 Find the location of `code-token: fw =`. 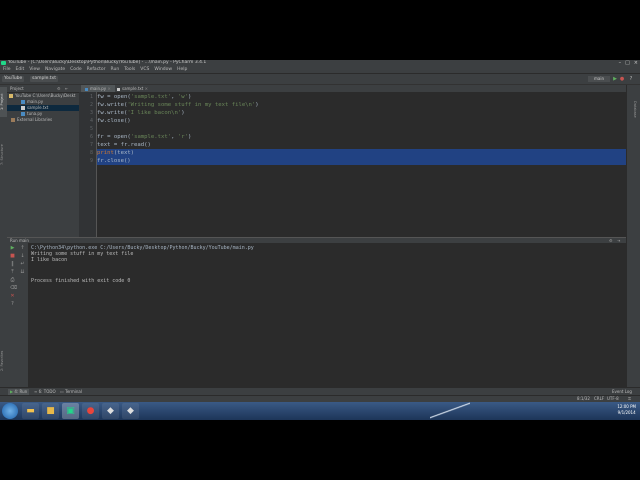

code-token: fw = is located at coordinates (105, 97).